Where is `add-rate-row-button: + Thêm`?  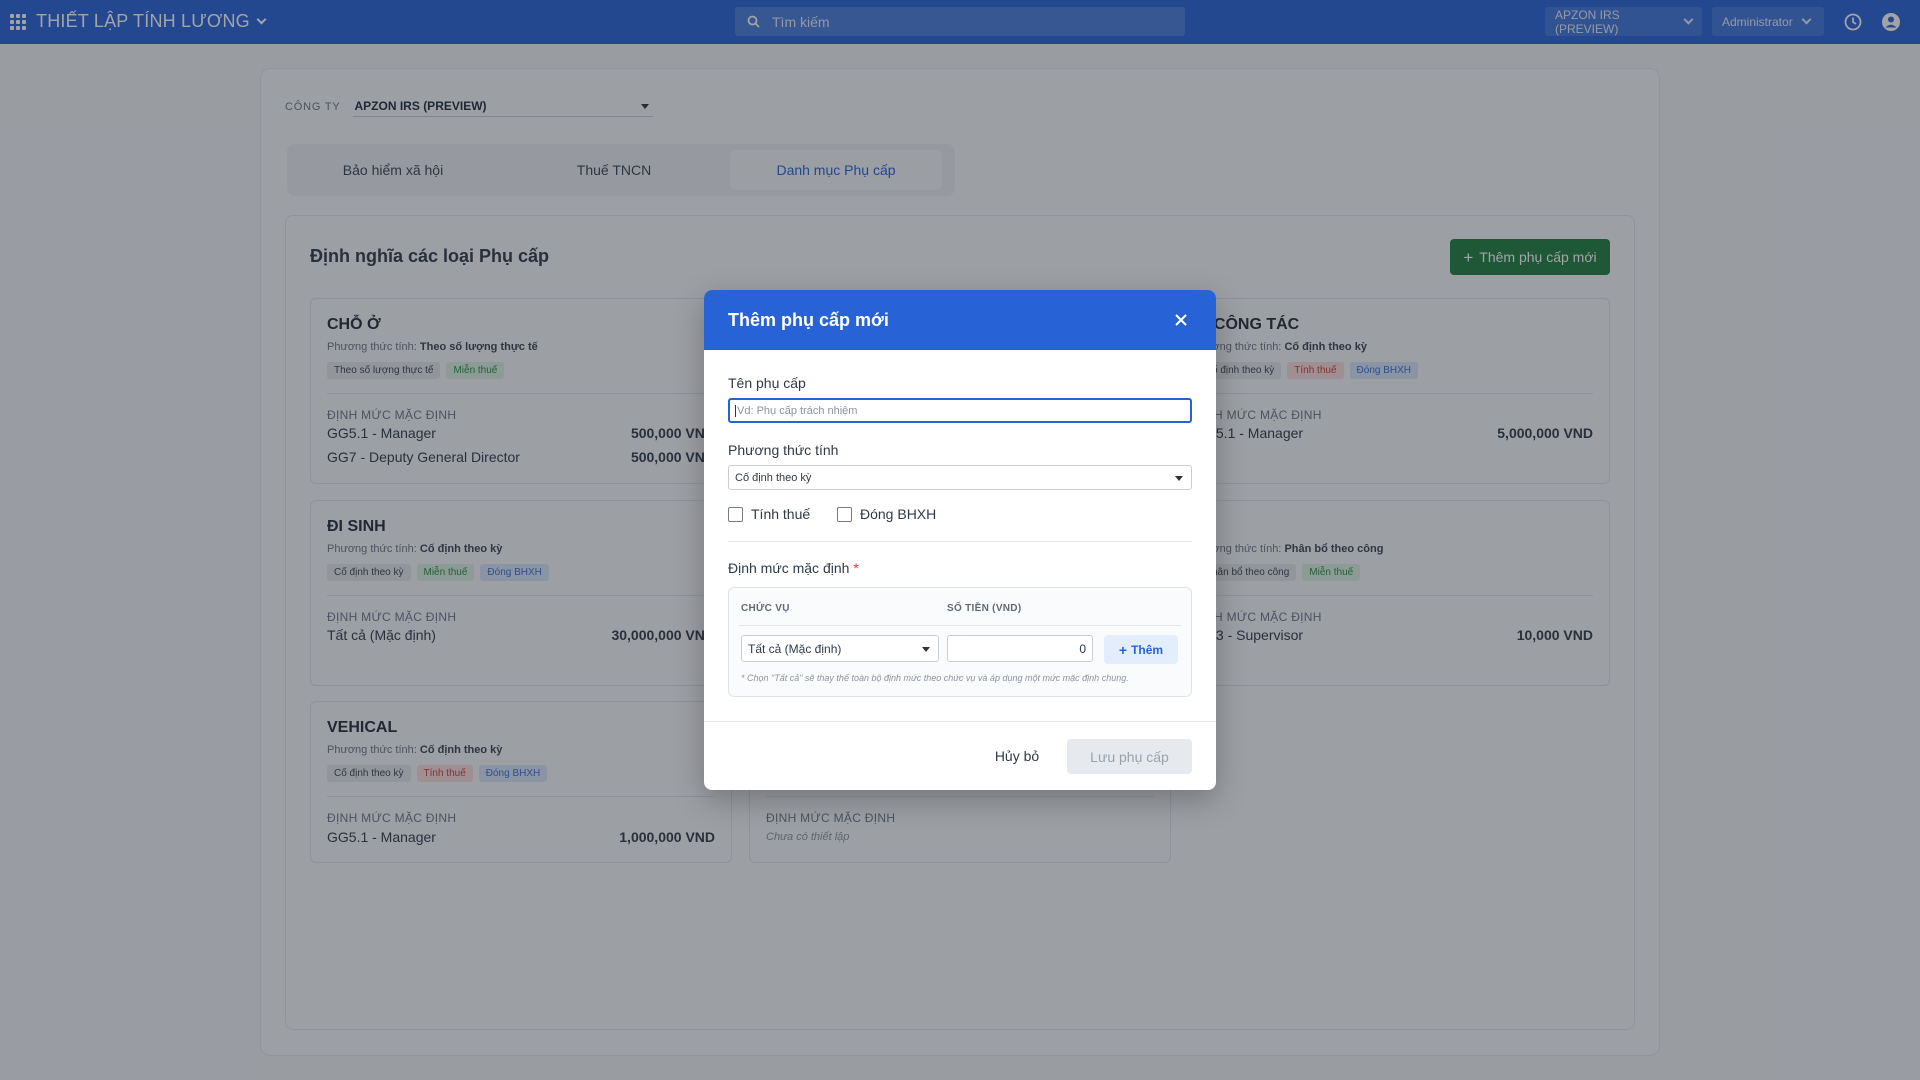 add-rate-row-button: + Thêm is located at coordinates (1141, 649).